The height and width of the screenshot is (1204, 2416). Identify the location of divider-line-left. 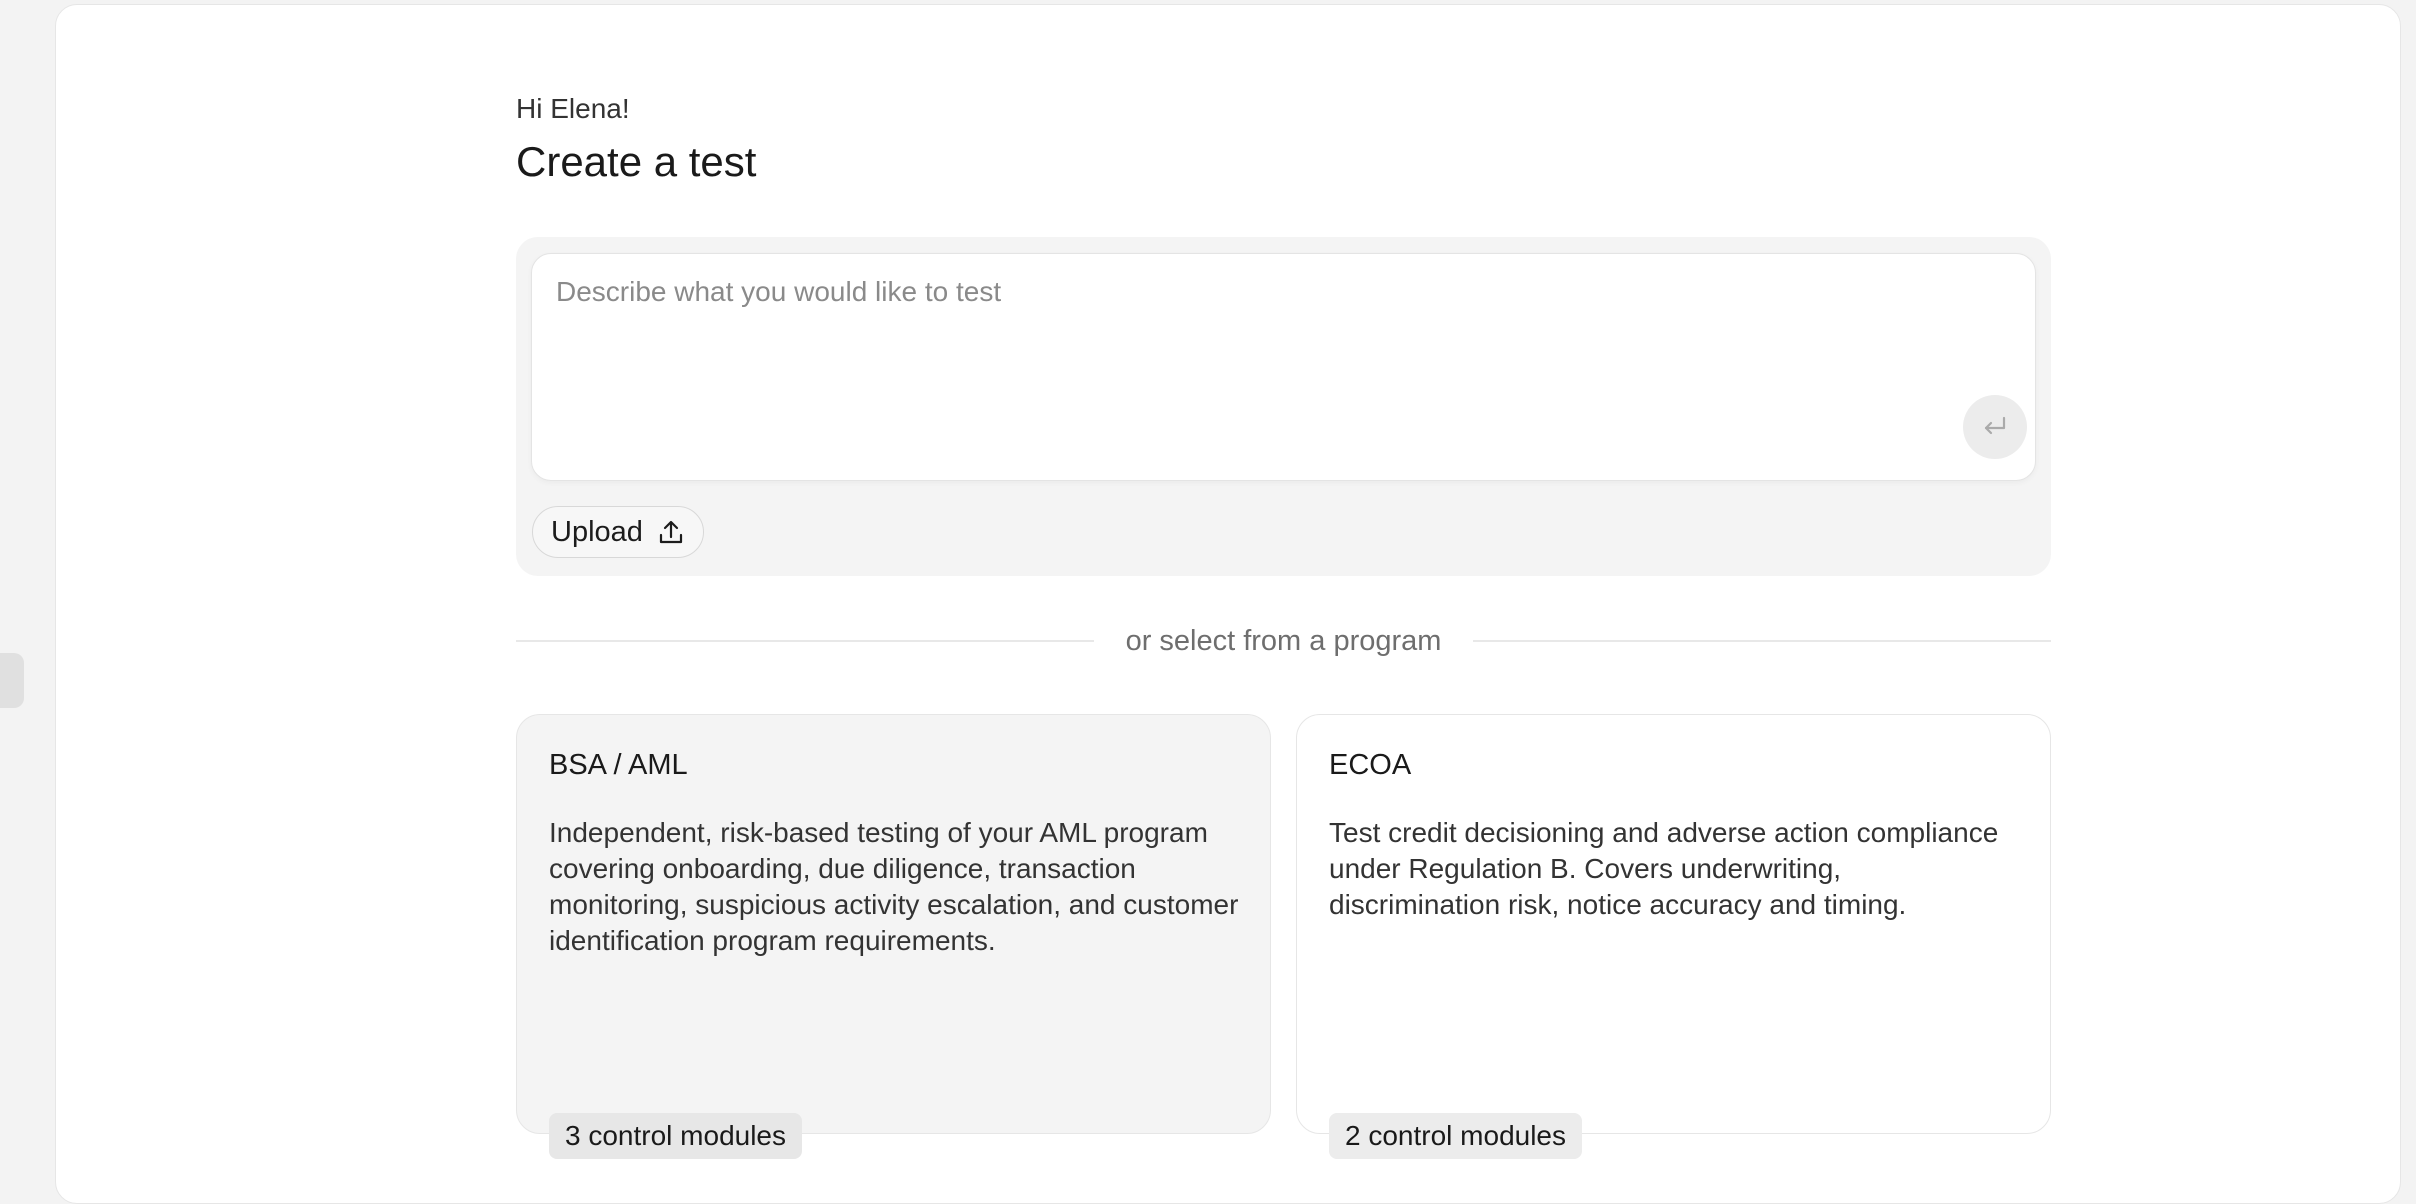
(805, 641).